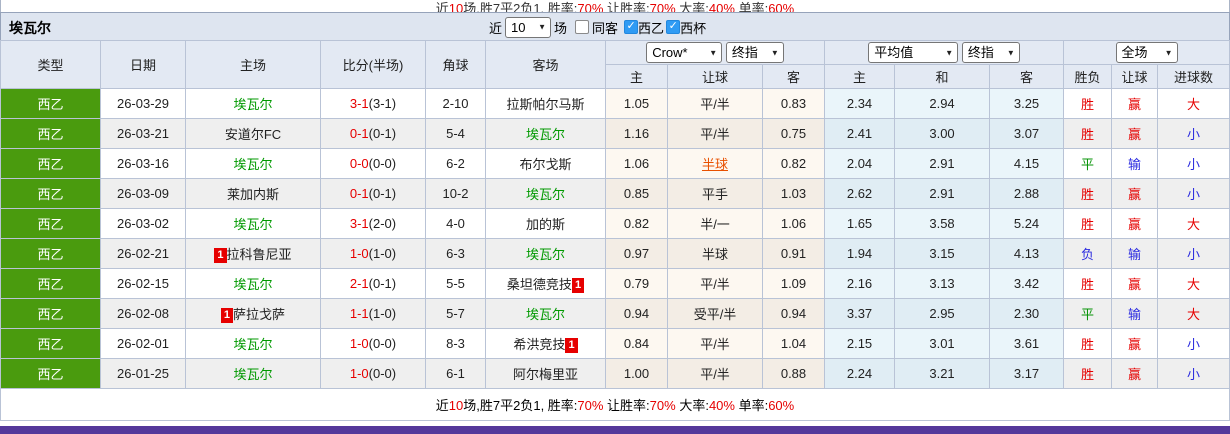  I want to click on fulltime-score: 1-0, so click(359, 373).